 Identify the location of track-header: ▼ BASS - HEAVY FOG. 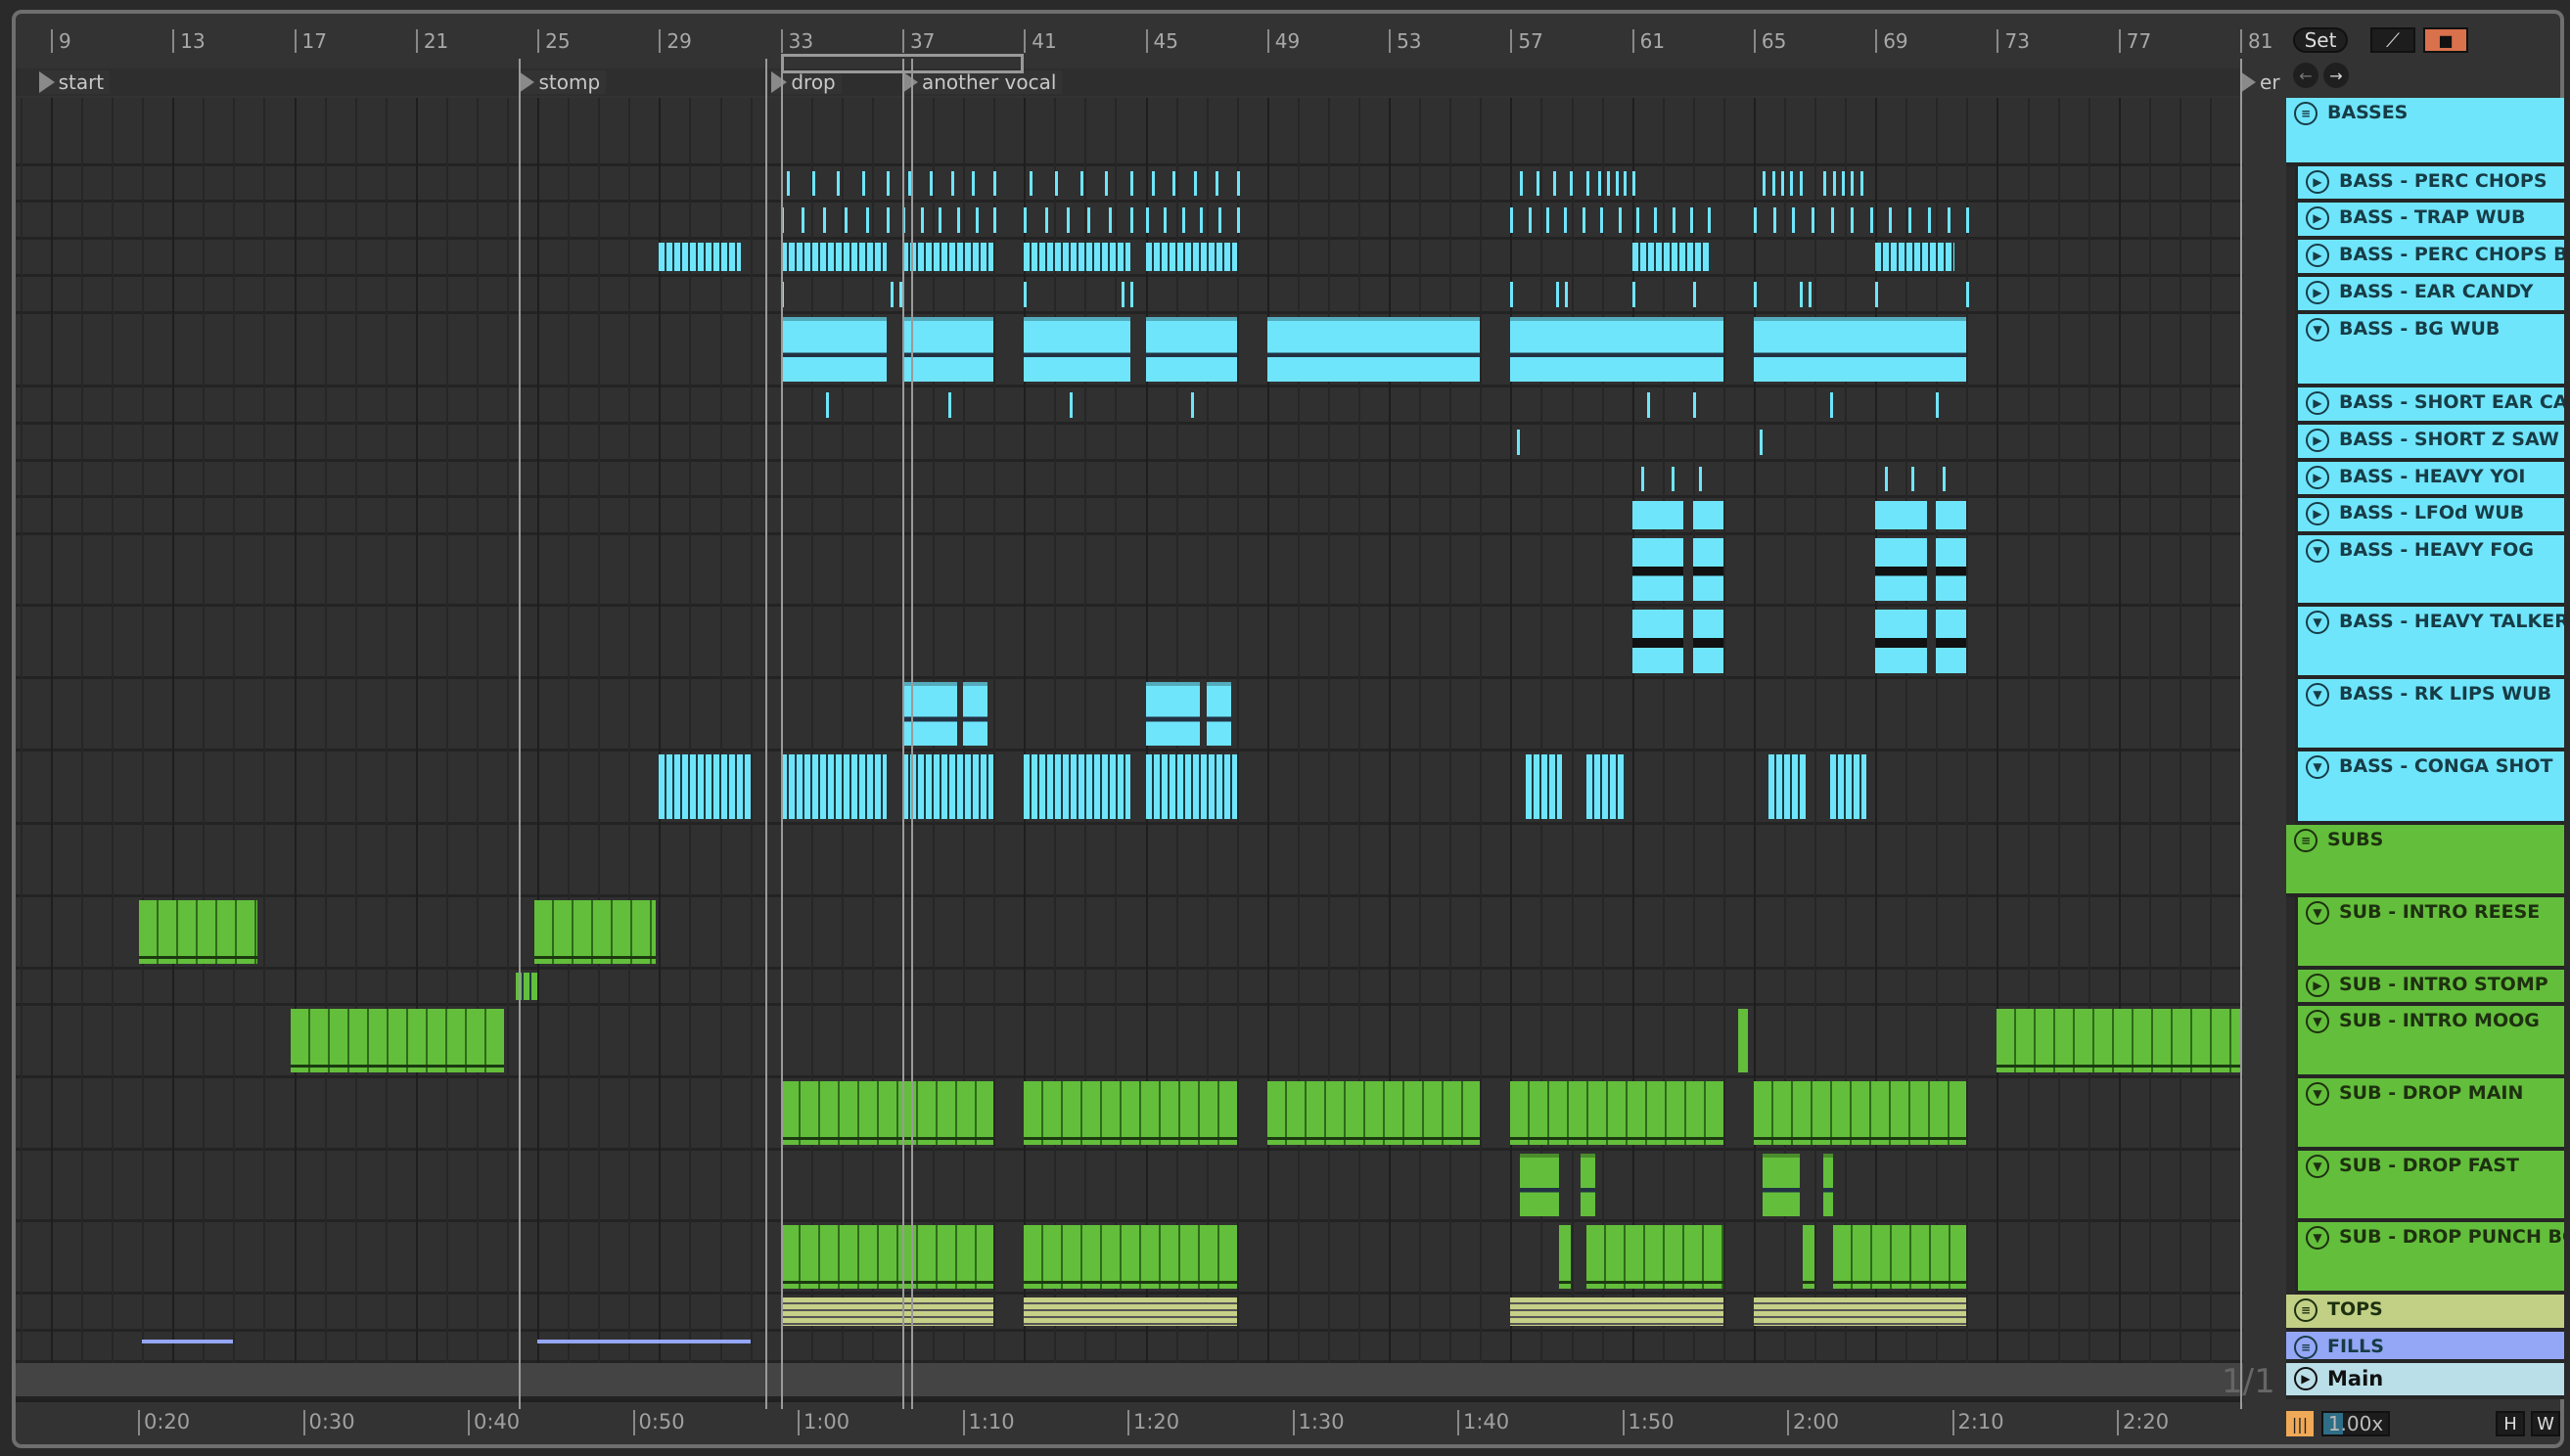
(2429, 571).